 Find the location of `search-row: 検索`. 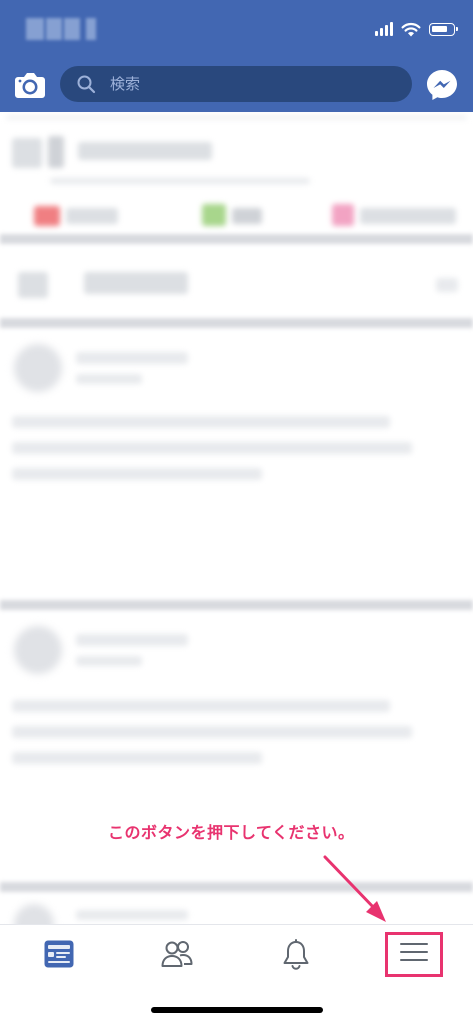

search-row: 検索 is located at coordinates (236, 84).